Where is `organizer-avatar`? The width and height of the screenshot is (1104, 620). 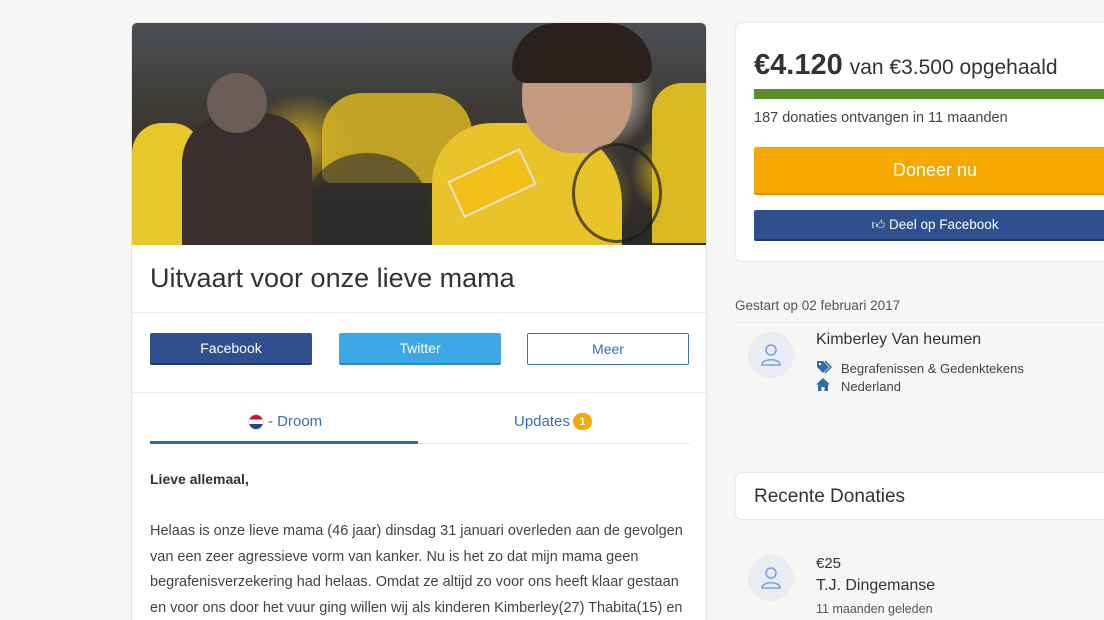 organizer-avatar is located at coordinates (771, 355).